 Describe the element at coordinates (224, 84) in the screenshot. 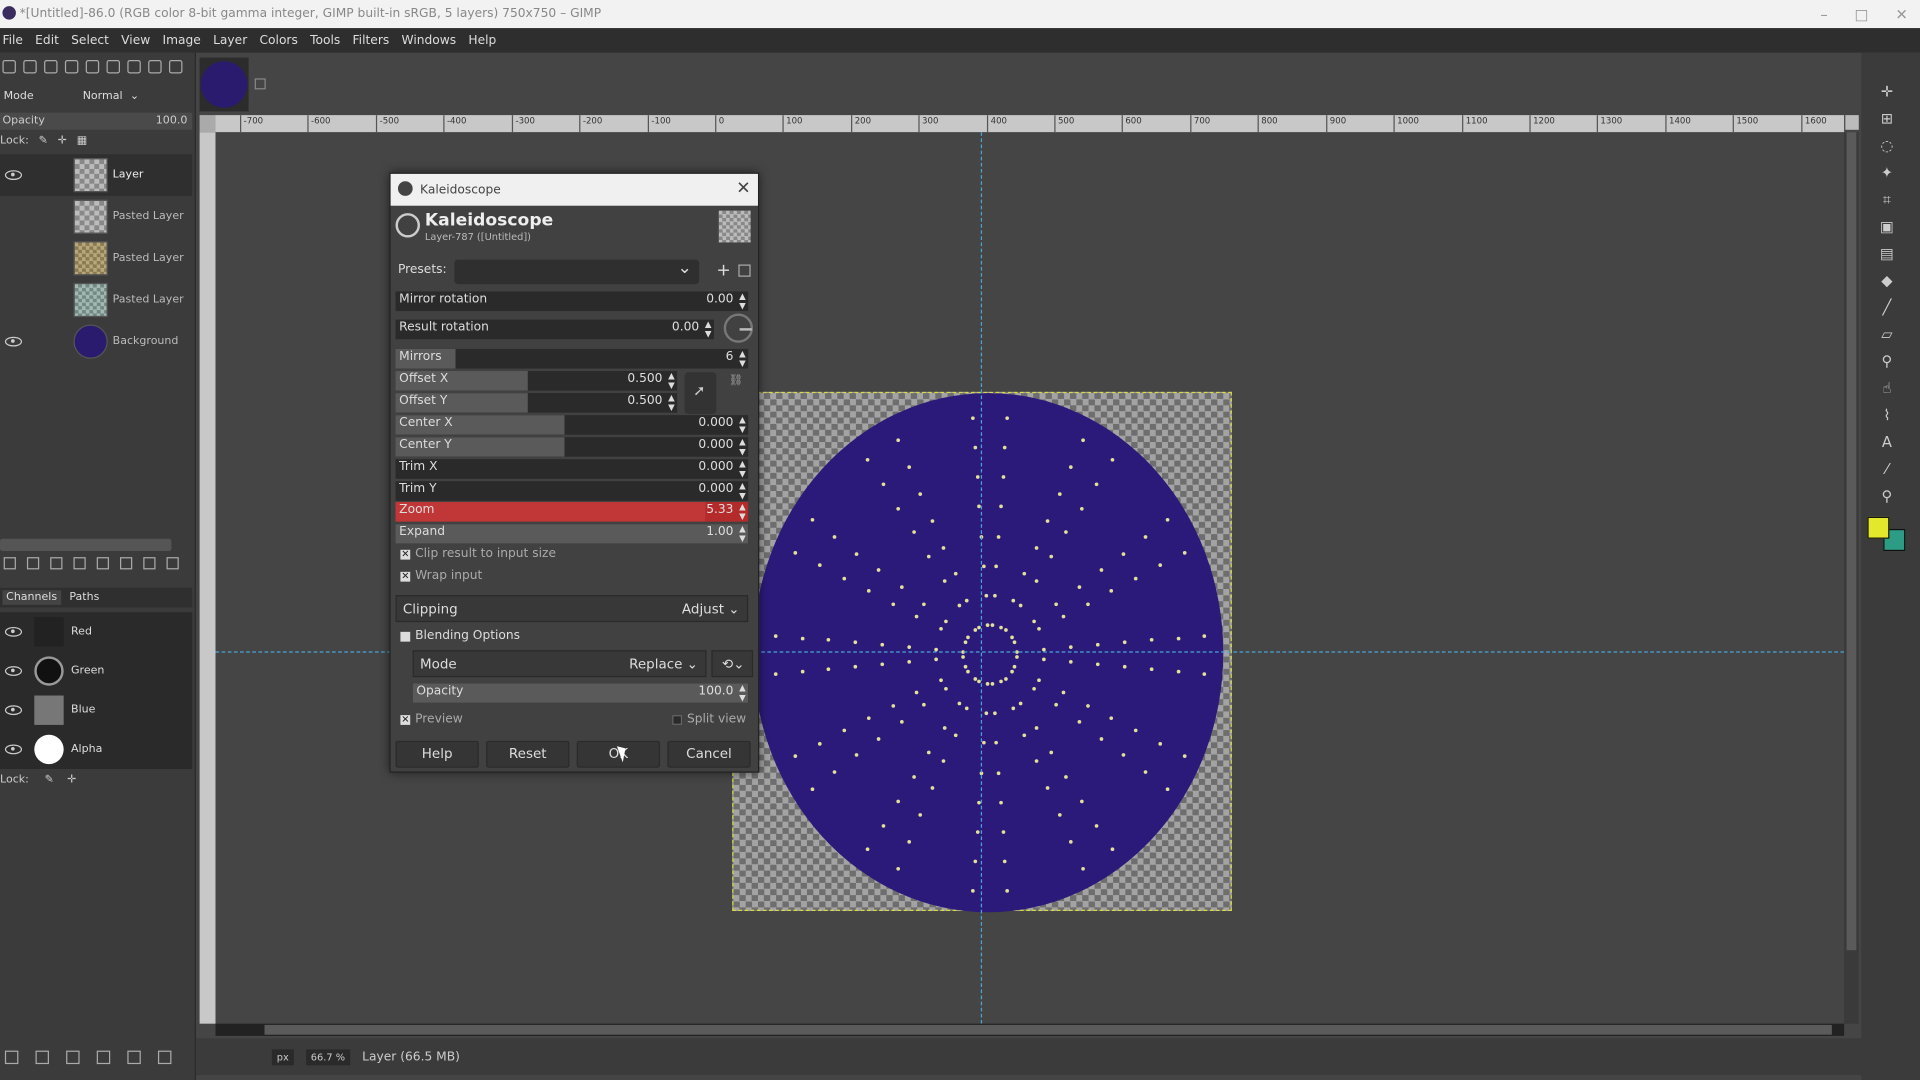

I see `image-tab` at that location.